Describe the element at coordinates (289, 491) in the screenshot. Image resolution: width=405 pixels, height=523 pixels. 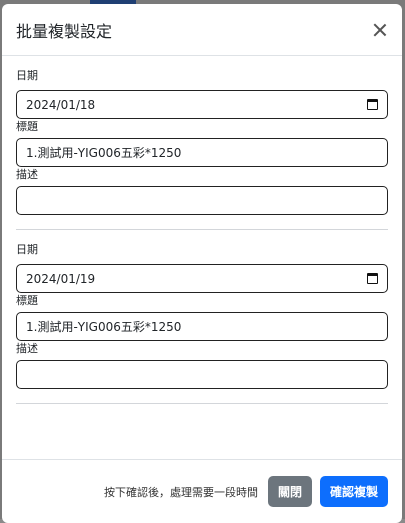
I see `close-button: 關閉` at that location.